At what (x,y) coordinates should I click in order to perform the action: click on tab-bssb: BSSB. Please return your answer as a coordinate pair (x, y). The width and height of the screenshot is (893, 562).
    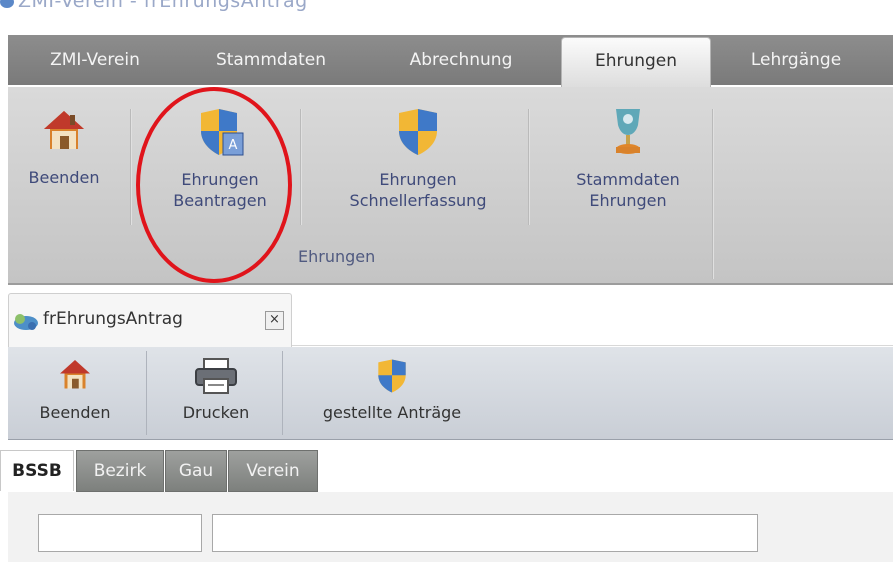
    Looking at the image, I should click on (37, 470).